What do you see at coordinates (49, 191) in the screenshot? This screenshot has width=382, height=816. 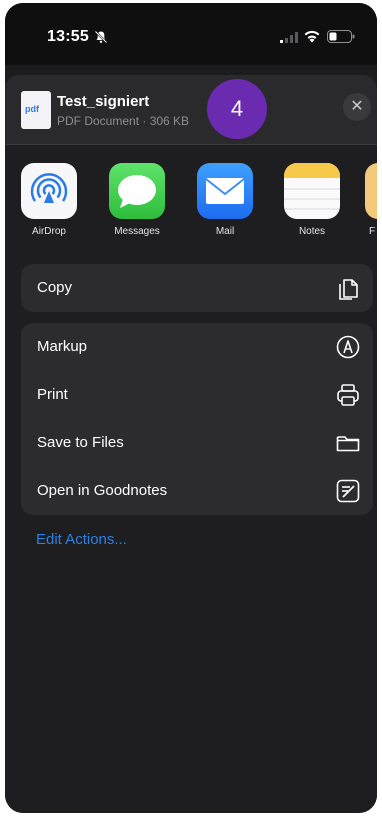 I see `airdrop-icon` at bounding box center [49, 191].